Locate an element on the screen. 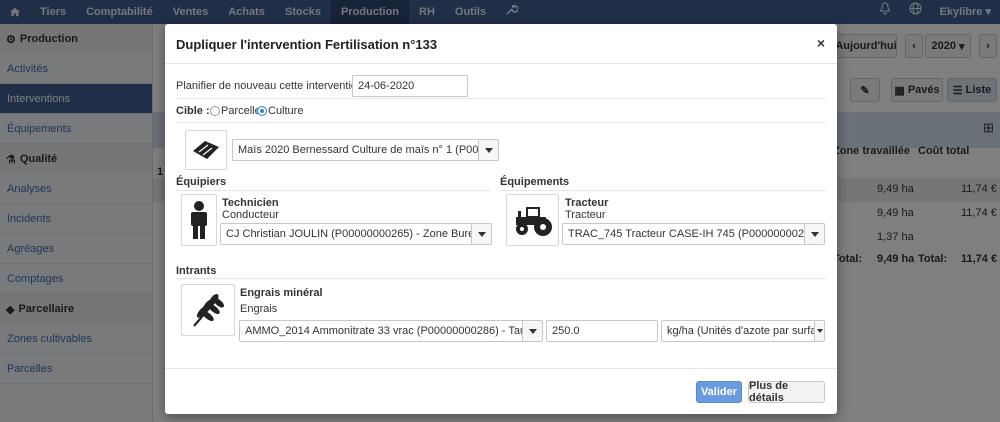 The height and width of the screenshot is (422, 1000). plan-date-input: 24-06-2020 is located at coordinates (410, 86).